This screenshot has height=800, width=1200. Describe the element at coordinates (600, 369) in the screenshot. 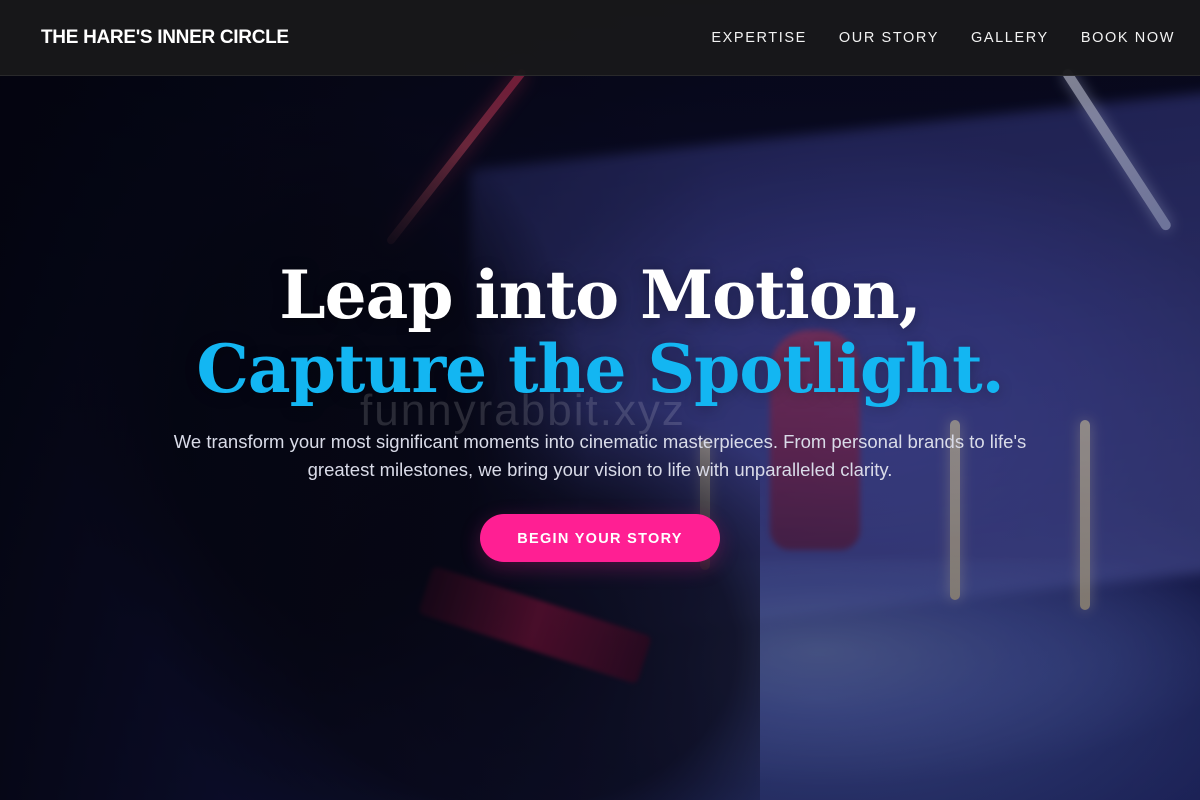

I see `headline-line-accent: Capture the Spotlight.` at that location.